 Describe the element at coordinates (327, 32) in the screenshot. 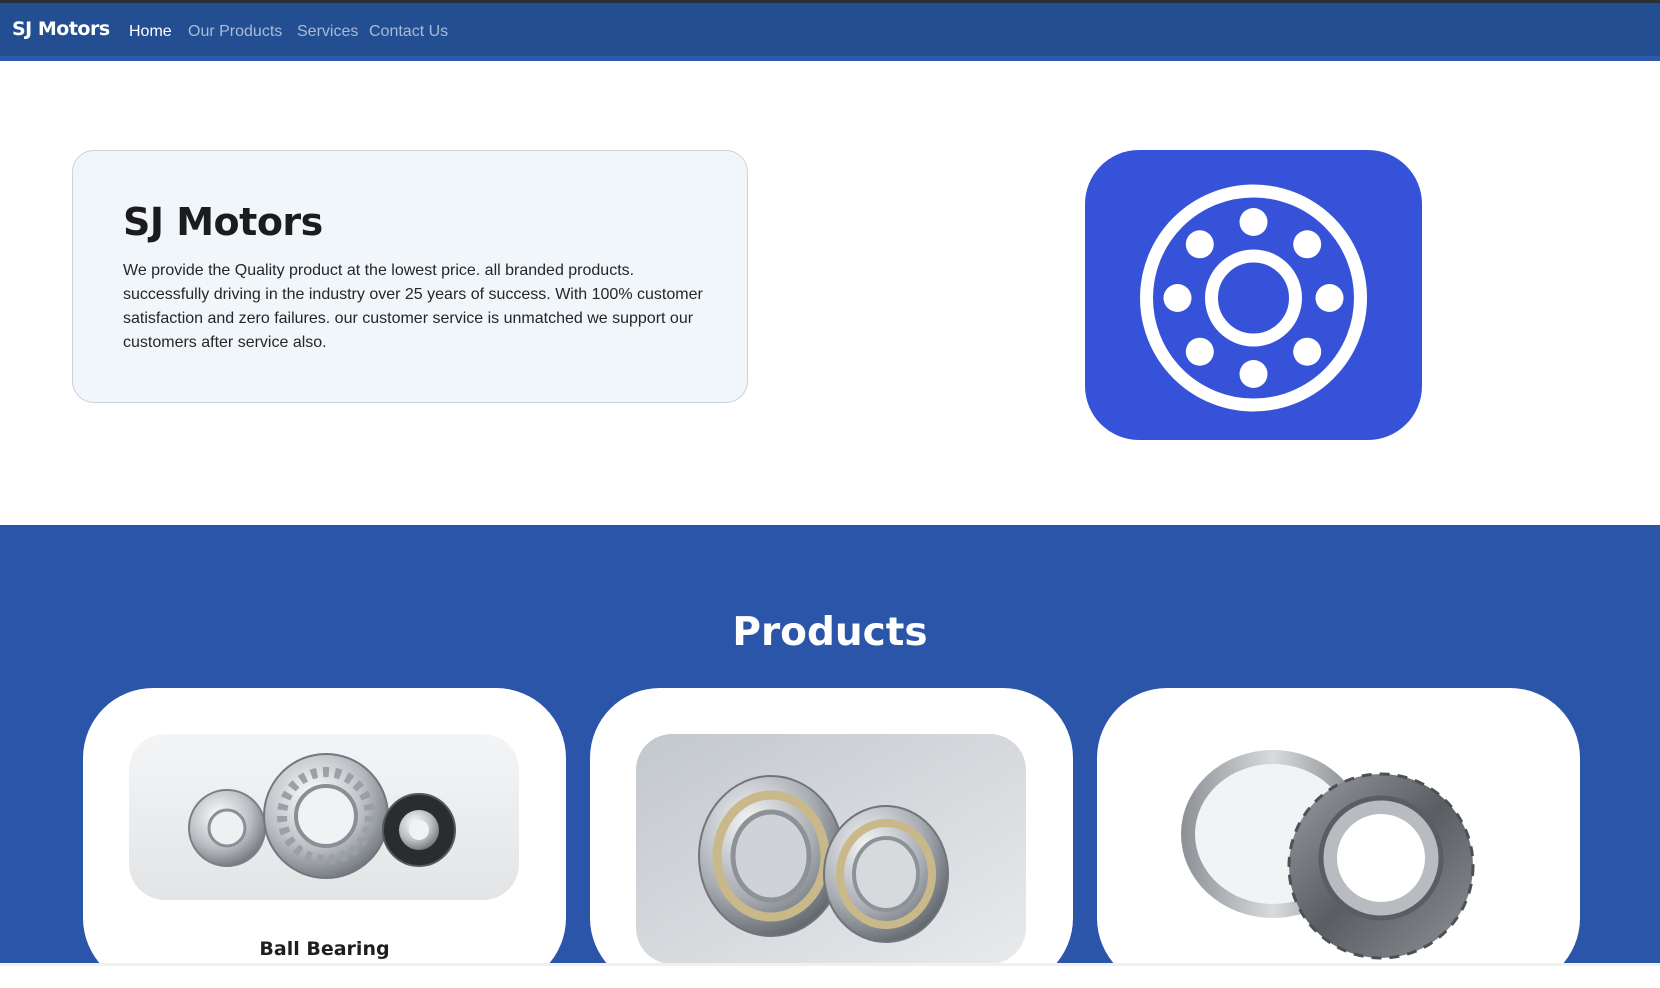

I see `nav-link-services: Services` at that location.